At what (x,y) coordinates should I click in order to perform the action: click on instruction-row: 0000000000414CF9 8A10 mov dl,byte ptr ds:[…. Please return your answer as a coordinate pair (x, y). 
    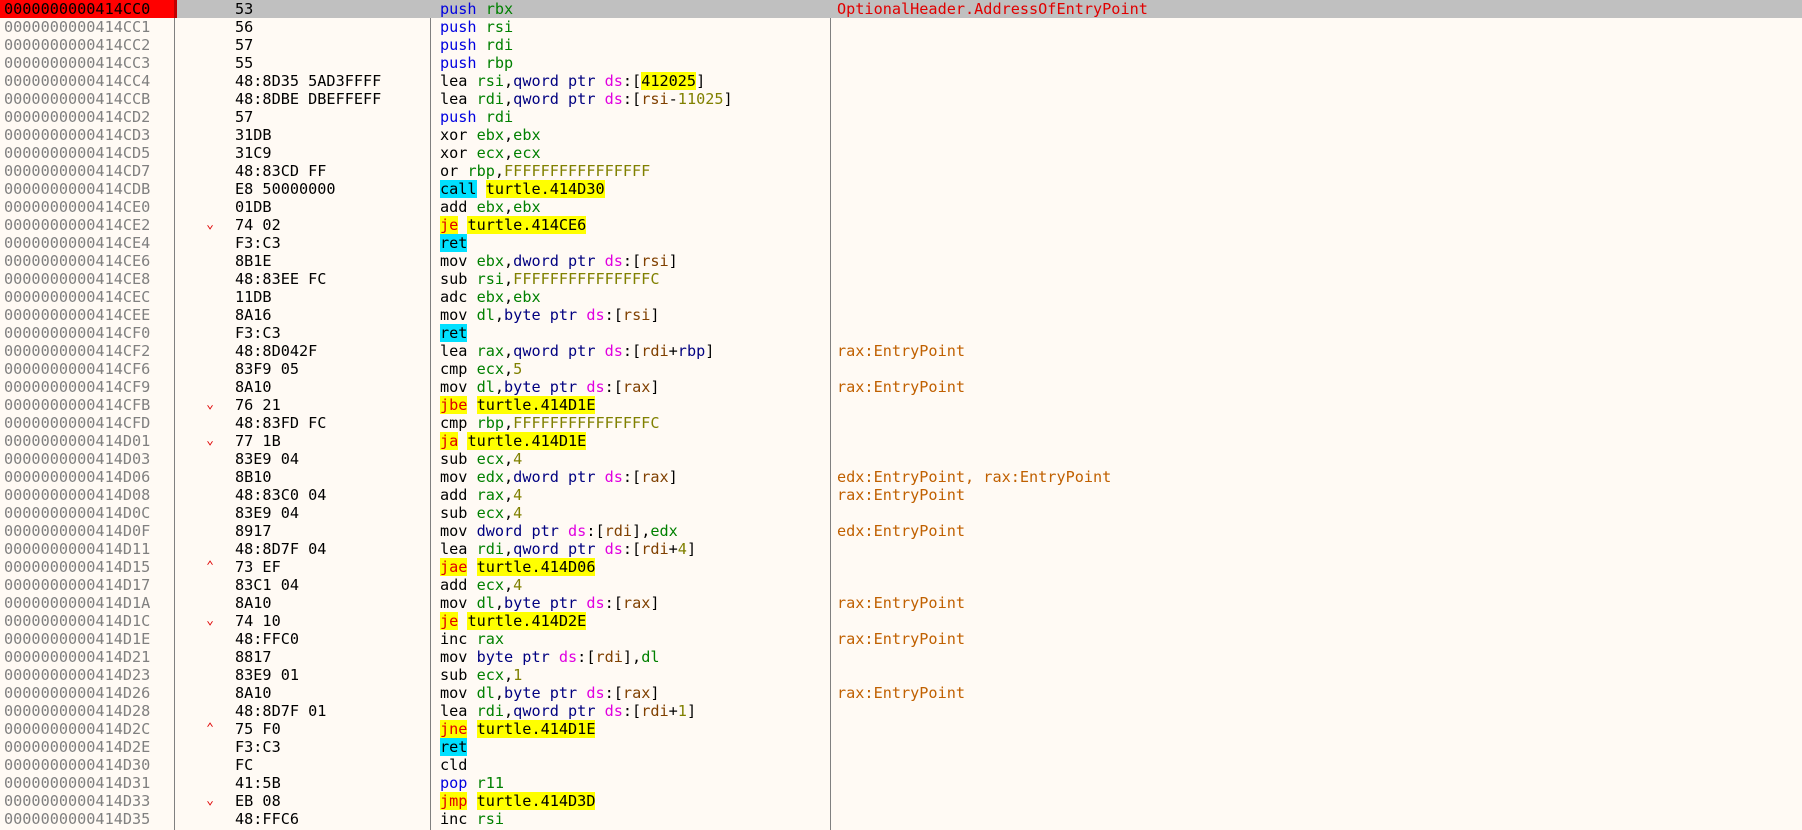
    Looking at the image, I should click on (901, 387).